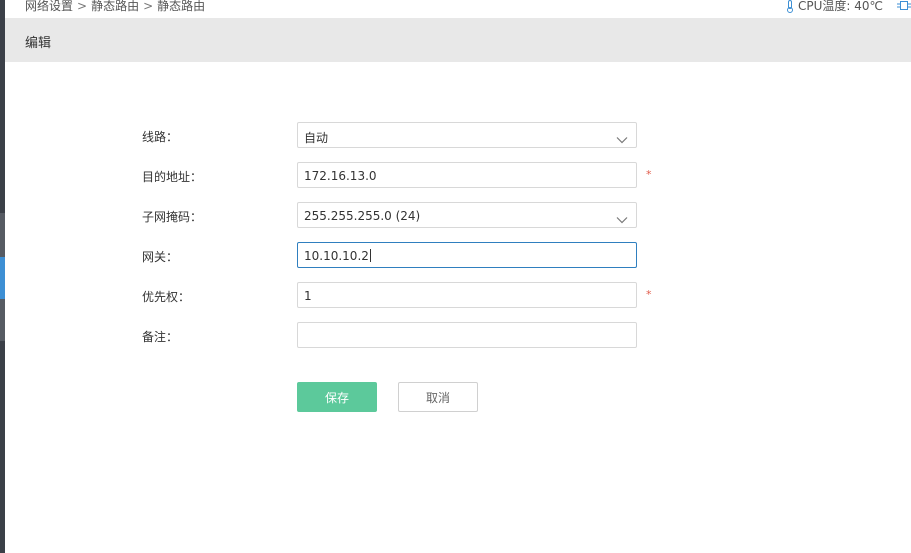 This screenshot has width=911, height=553. What do you see at coordinates (166, 297) in the screenshot?
I see `priority-label: 优先权：` at bounding box center [166, 297].